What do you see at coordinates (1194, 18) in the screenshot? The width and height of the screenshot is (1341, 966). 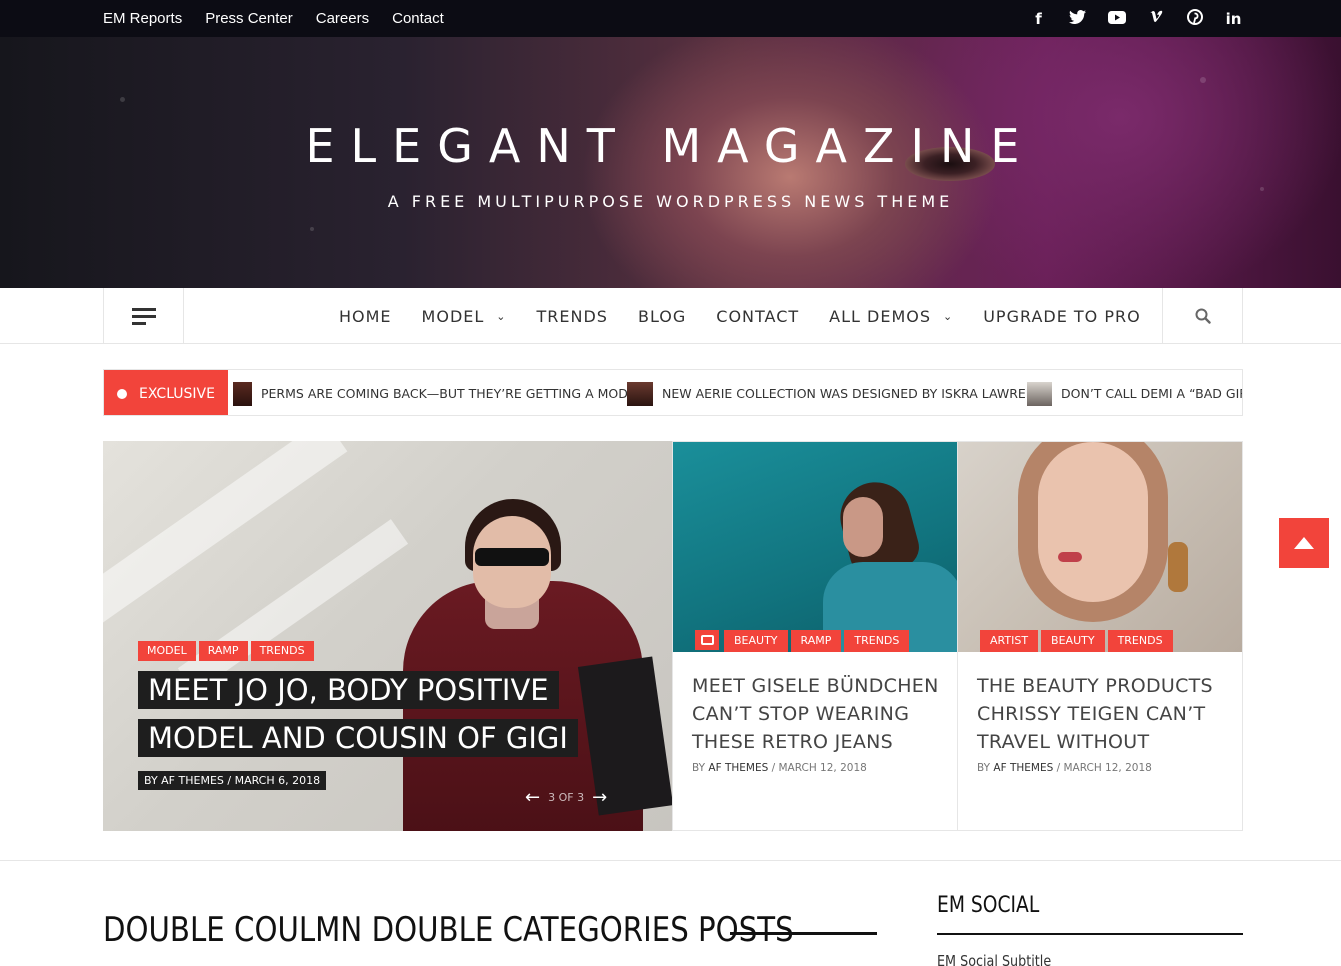 I see `pinterest-icon` at bounding box center [1194, 18].